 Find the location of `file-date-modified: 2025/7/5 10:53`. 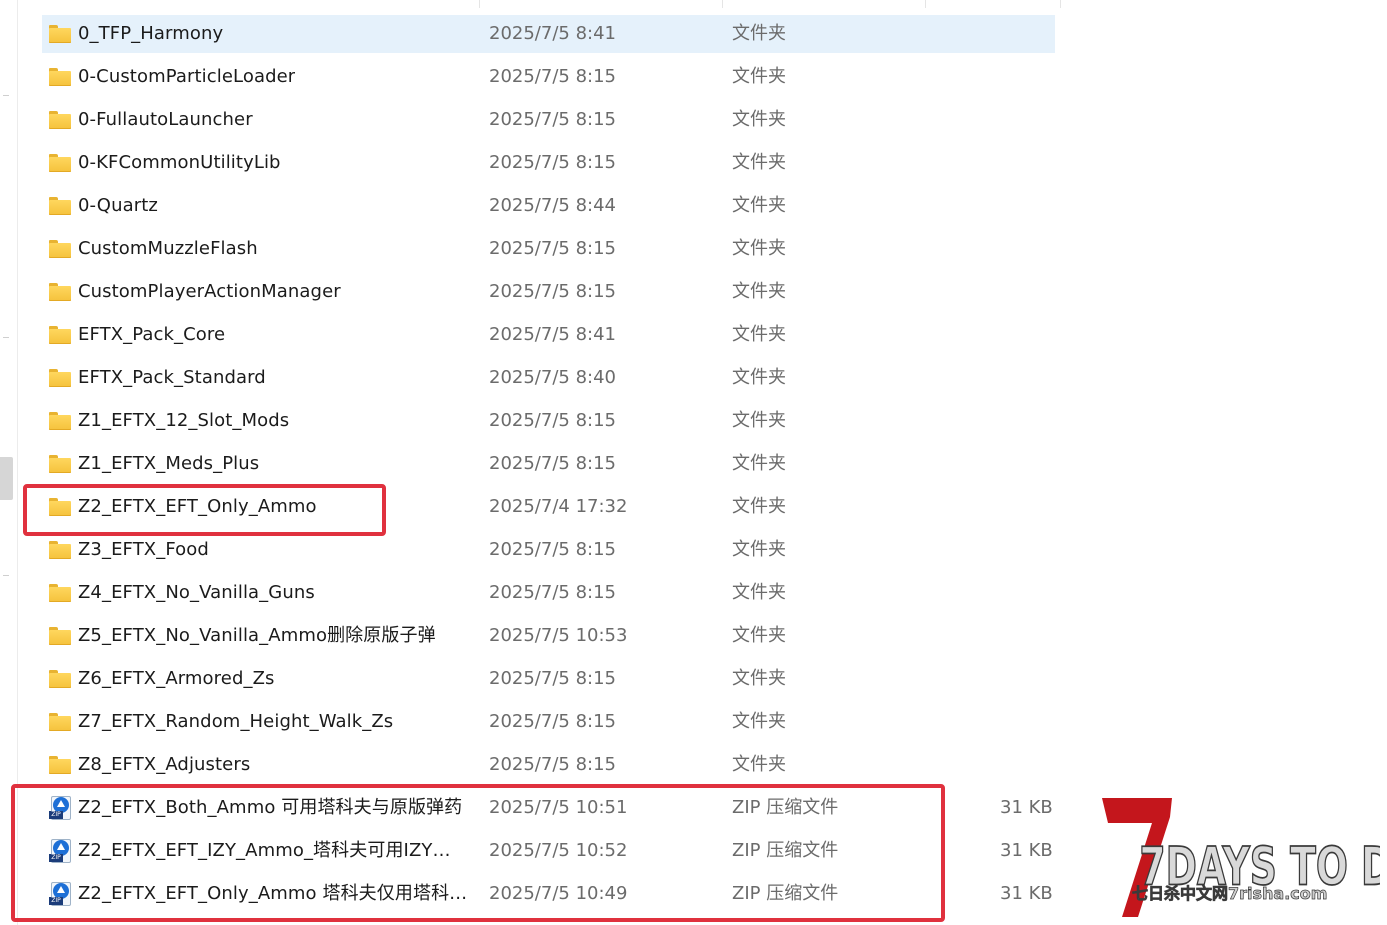

file-date-modified: 2025/7/5 10:53 is located at coordinates (558, 635).